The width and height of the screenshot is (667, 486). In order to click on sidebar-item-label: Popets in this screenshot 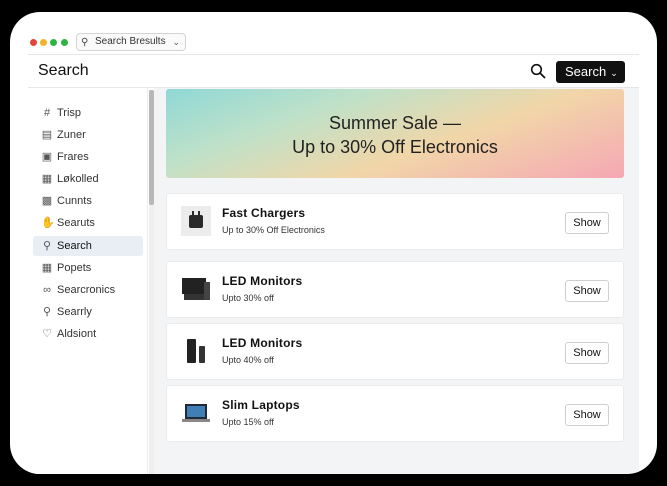, I will do `click(74, 268)`.